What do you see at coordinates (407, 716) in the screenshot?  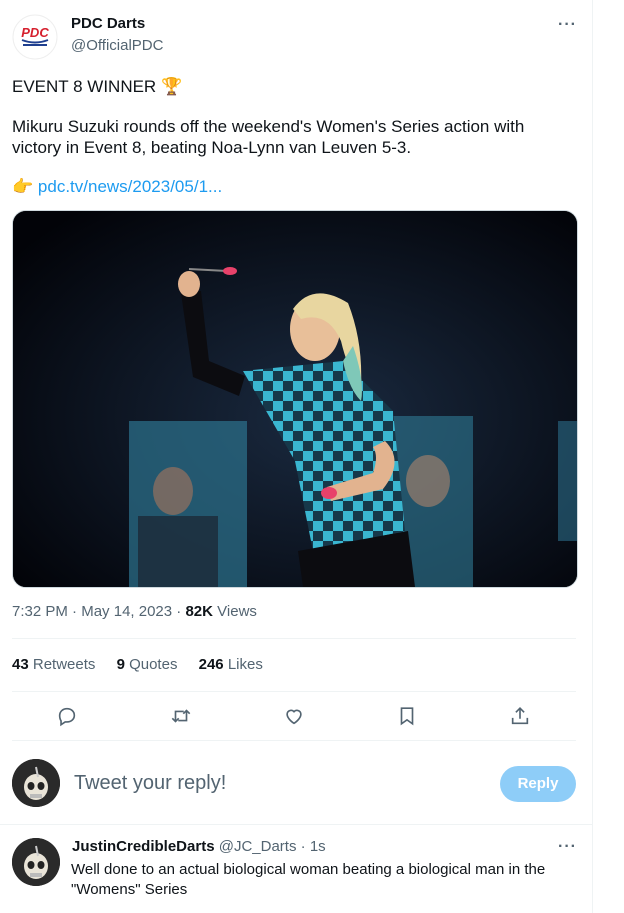 I see `bookmark-icon` at bounding box center [407, 716].